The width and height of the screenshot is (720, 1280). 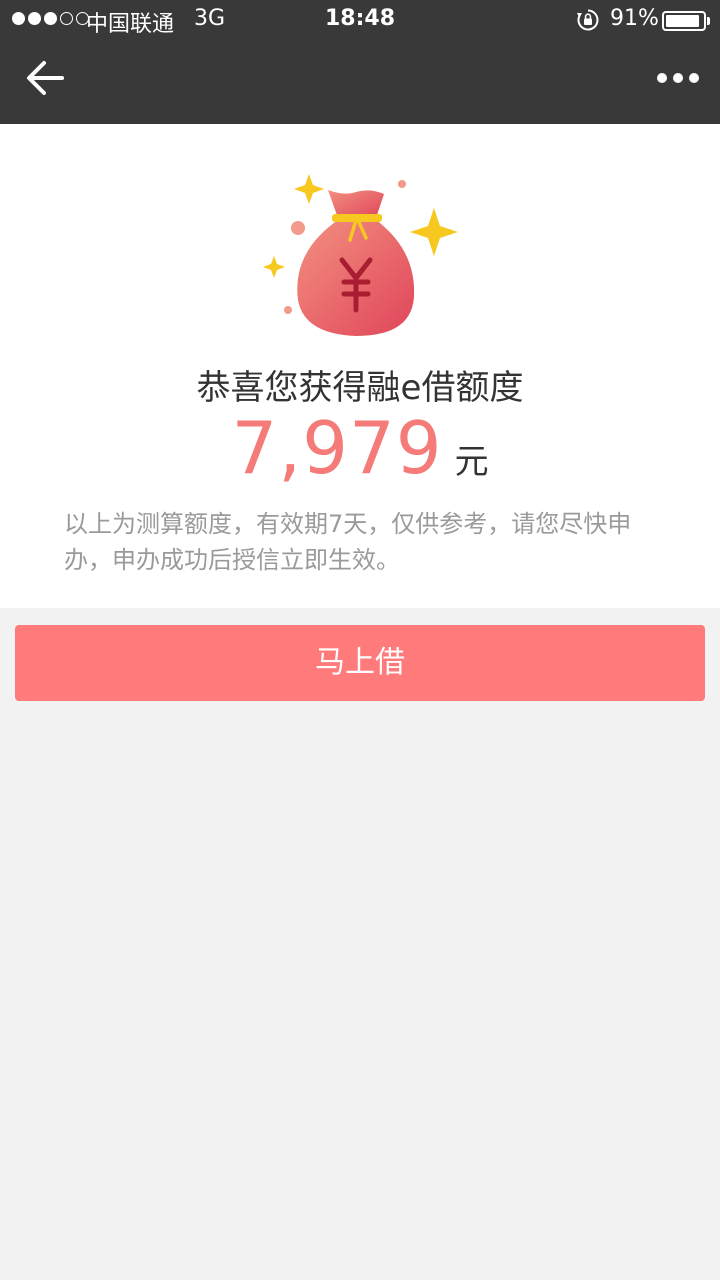 I want to click on more-dots-icon, so click(x=678, y=78).